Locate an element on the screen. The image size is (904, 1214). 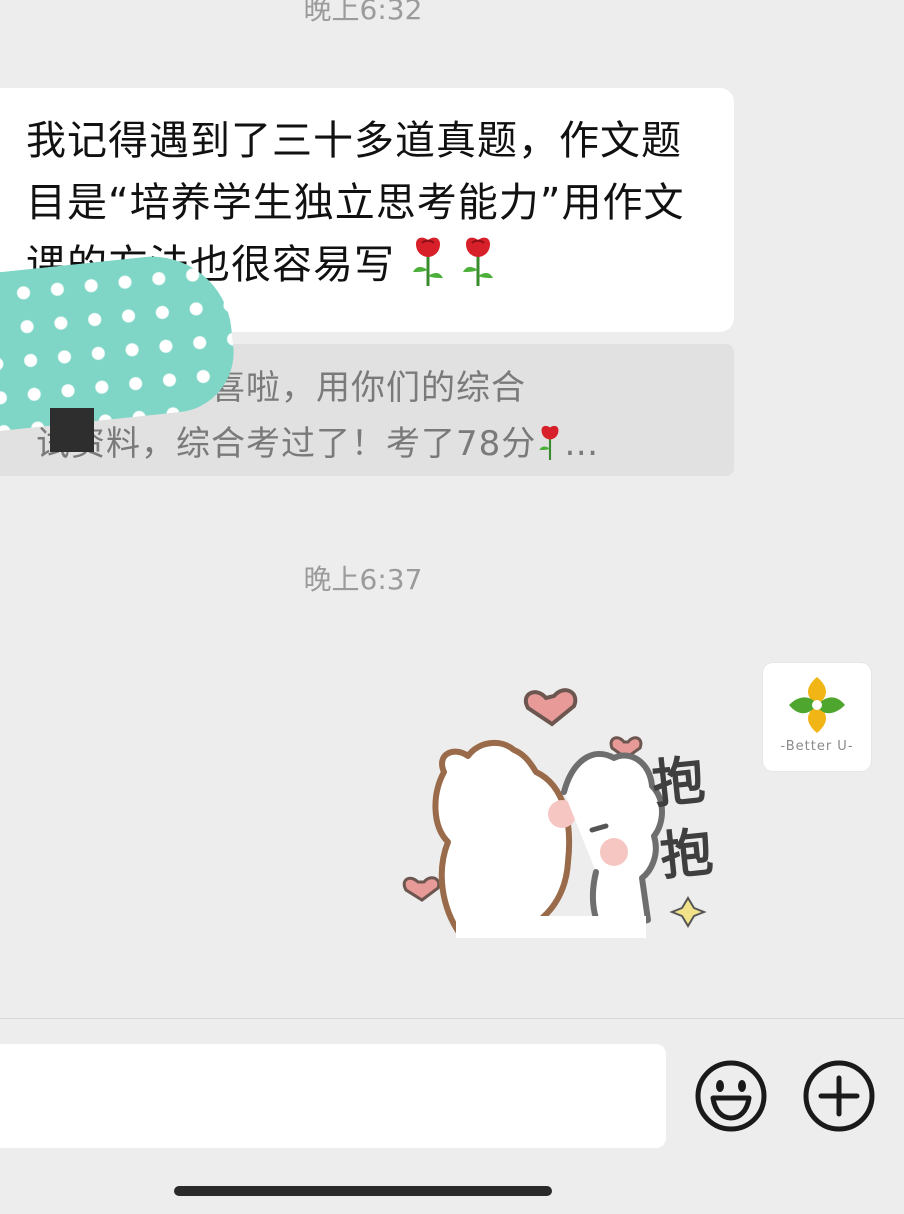
smiley-icon is located at coordinates (731, 1096).